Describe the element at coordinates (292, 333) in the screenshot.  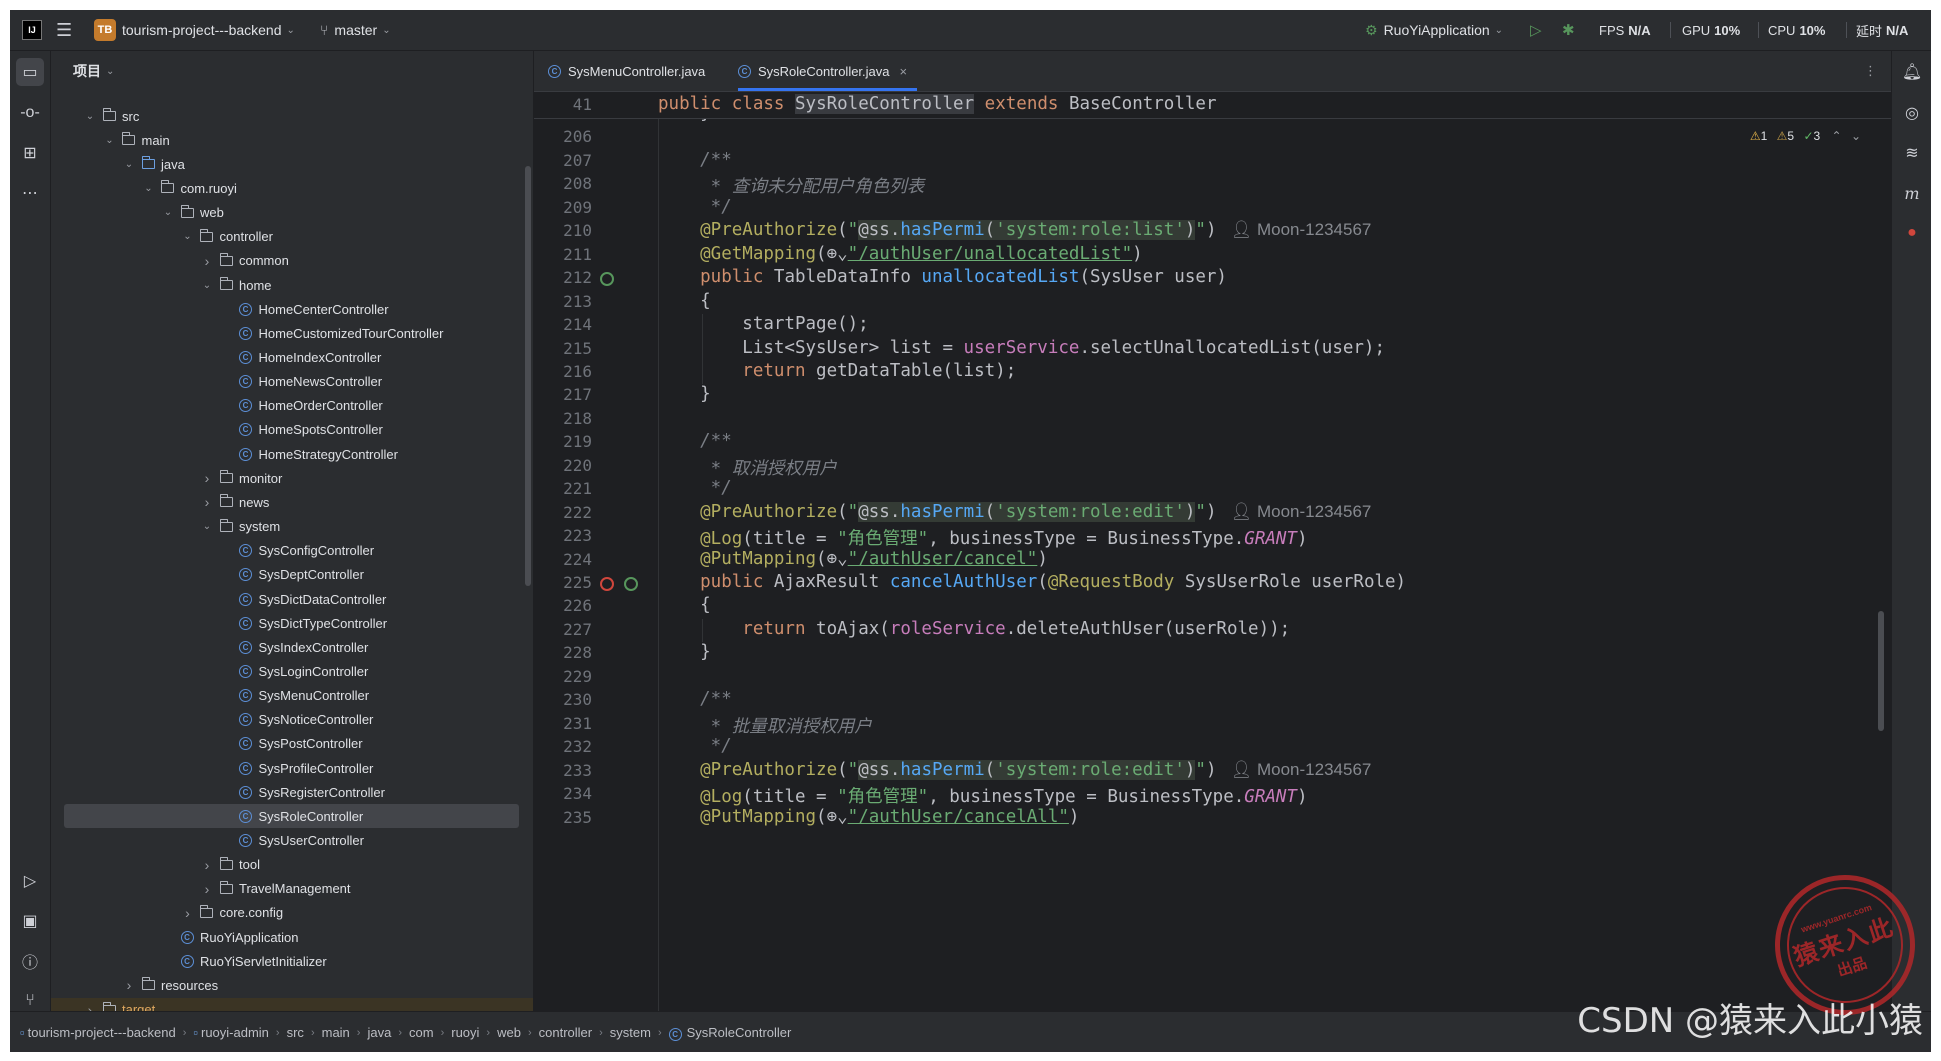
I see `tree-node: C HomeCustomizedTourController` at that location.